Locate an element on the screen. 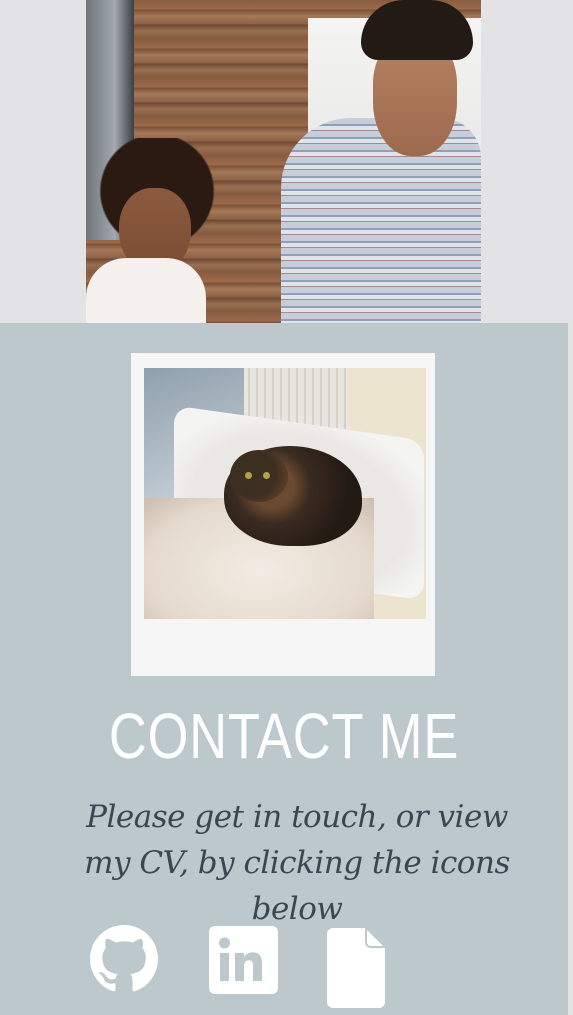 This screenshot has height=1015, width=573. man-shirt is located at coordinates (381, 220).